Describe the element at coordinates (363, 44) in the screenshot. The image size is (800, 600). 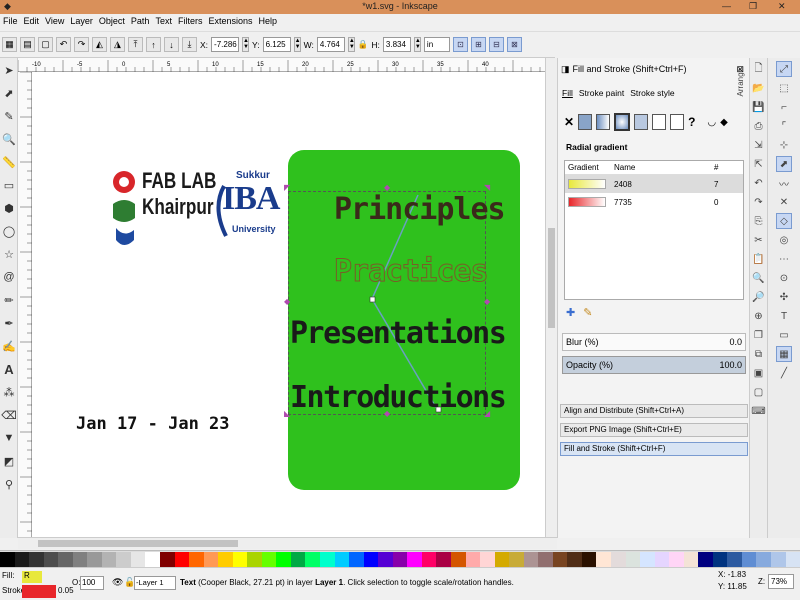
I see `lock-icon: 🔒` at that location.